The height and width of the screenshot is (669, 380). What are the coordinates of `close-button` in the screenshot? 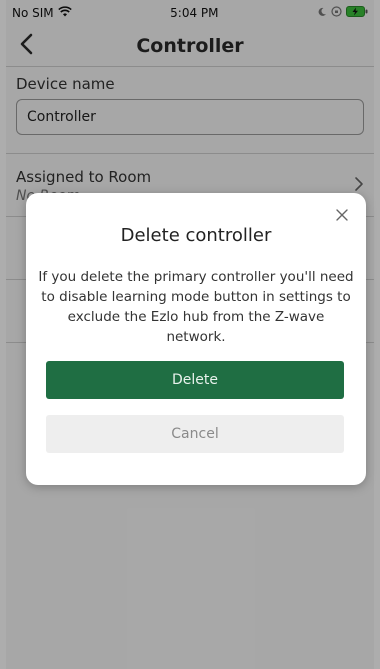 It's located at (342, 215).